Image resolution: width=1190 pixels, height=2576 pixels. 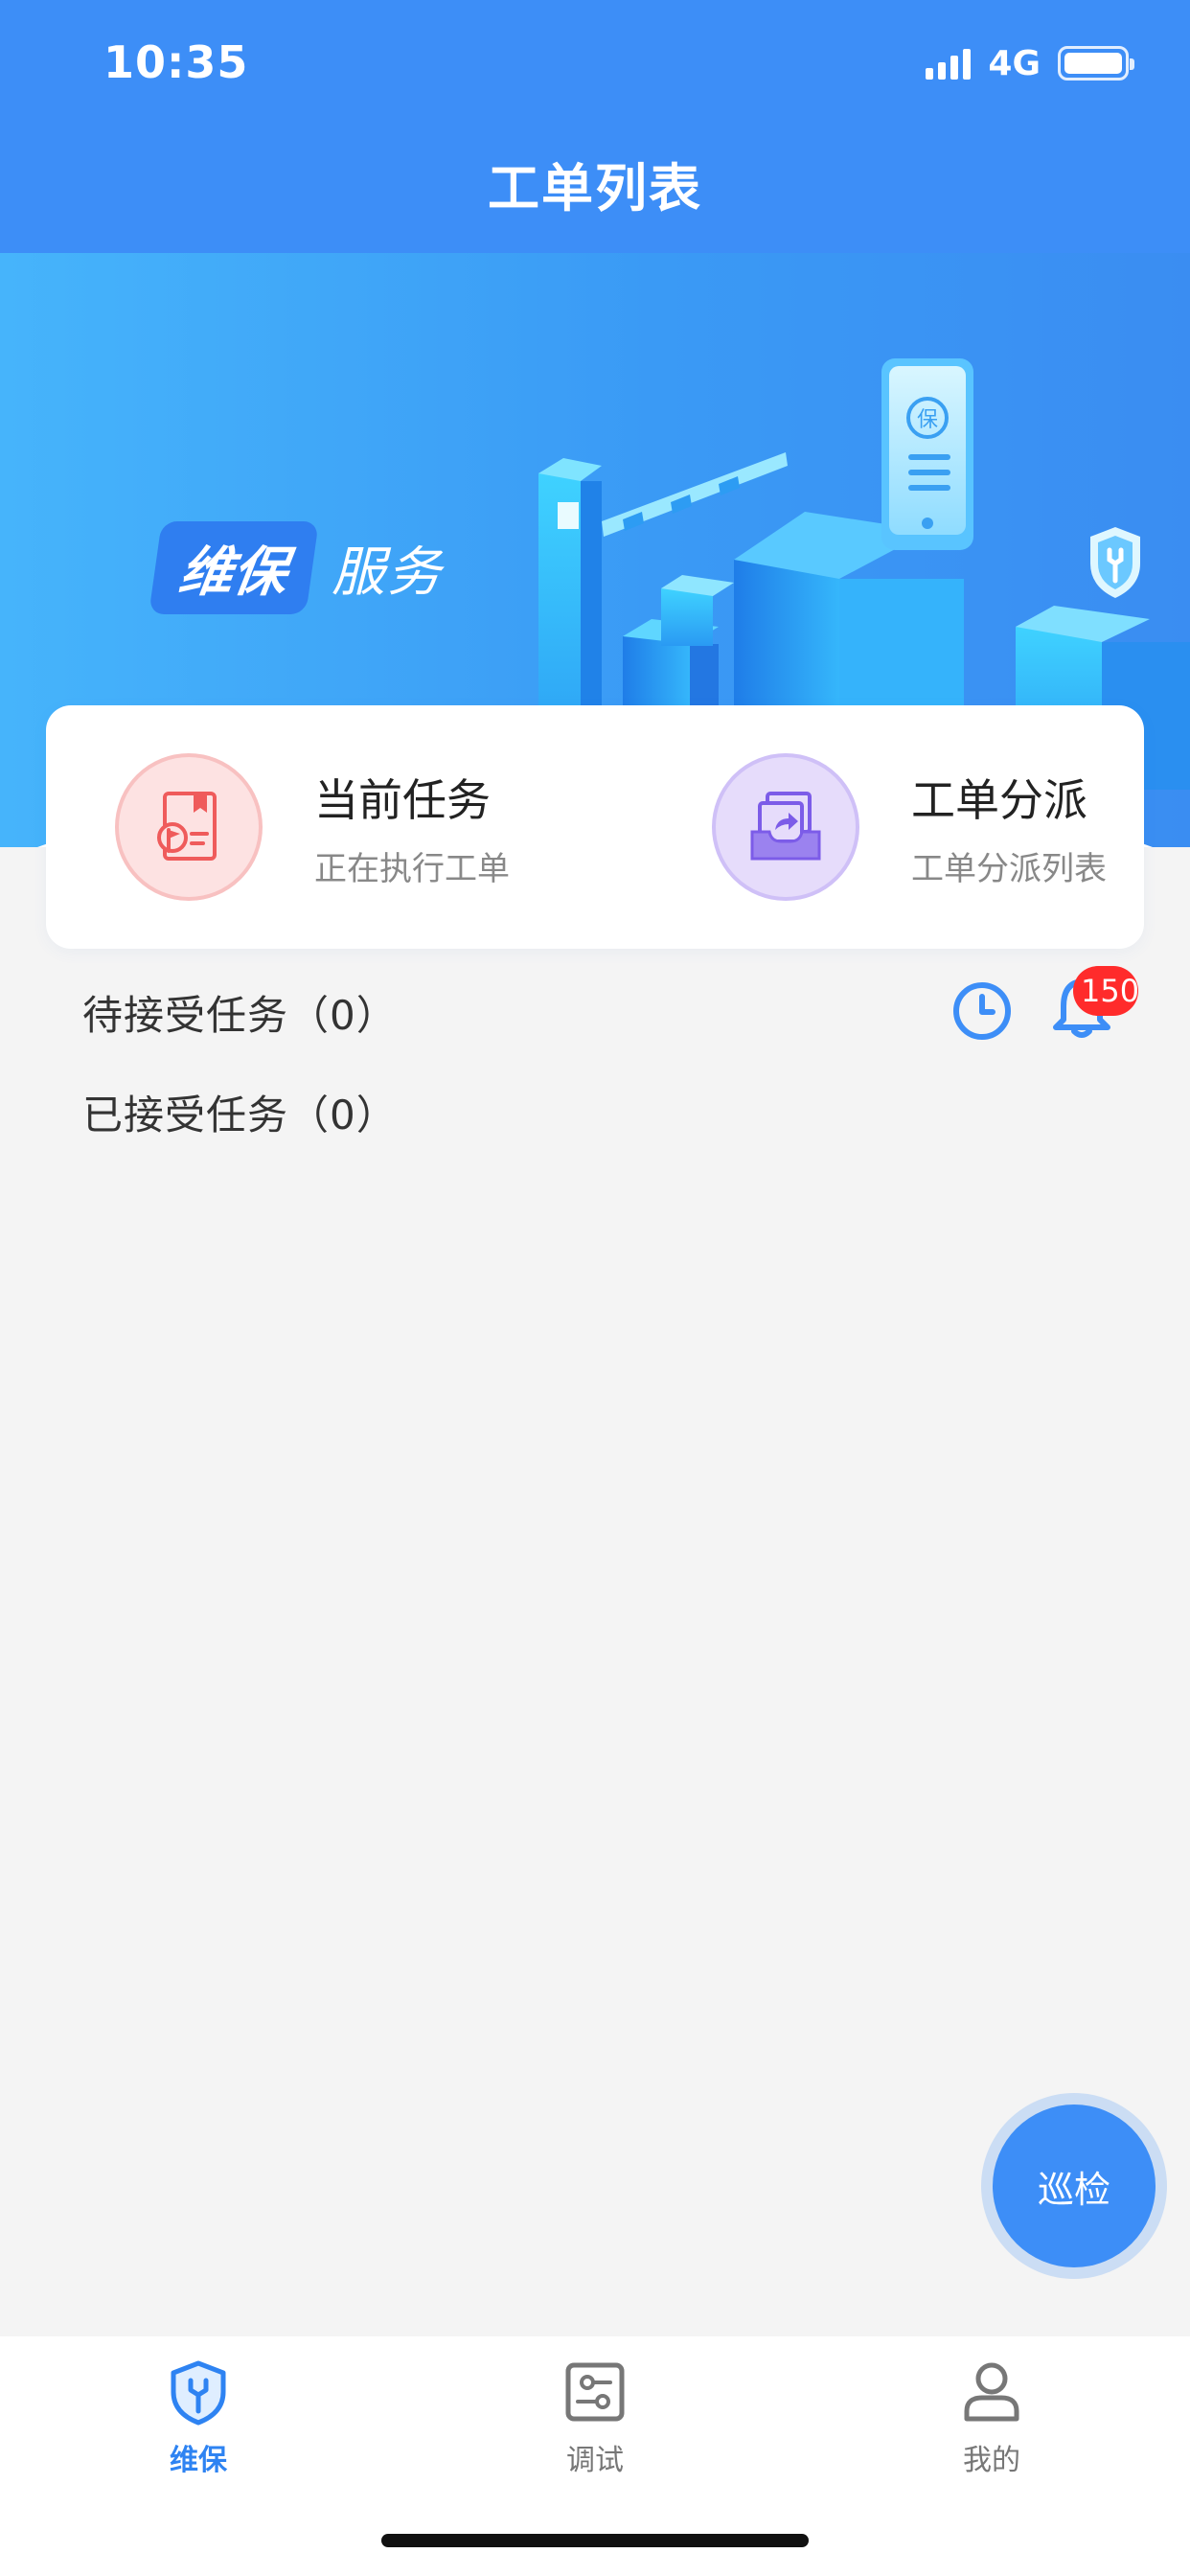 I want to click on tab-mine: 我的, so click(x=991, y=2417).